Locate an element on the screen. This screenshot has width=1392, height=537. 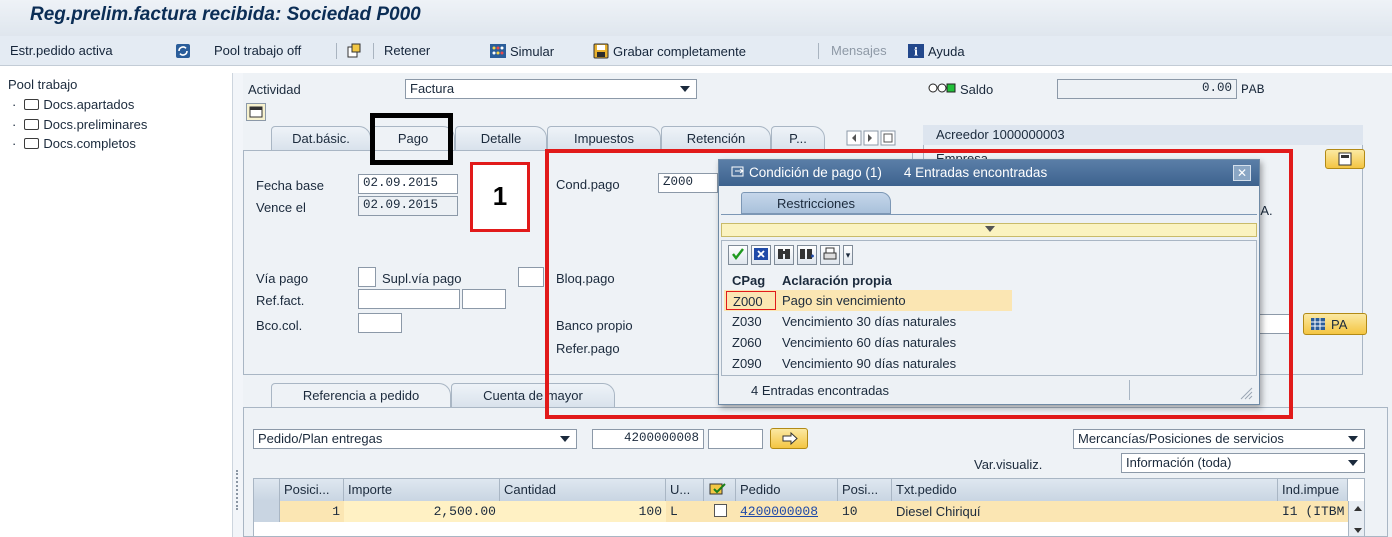
mercancias-select: Mercancías/Posiciones de servicios is located at coordinates (1219, 439).